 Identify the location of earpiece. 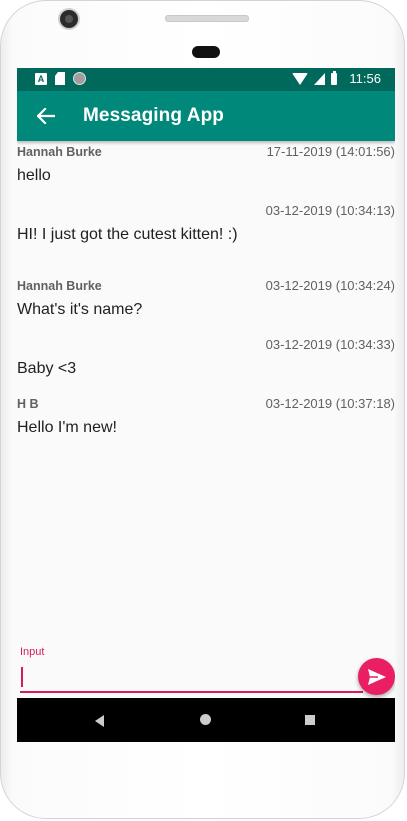
(206, 52).